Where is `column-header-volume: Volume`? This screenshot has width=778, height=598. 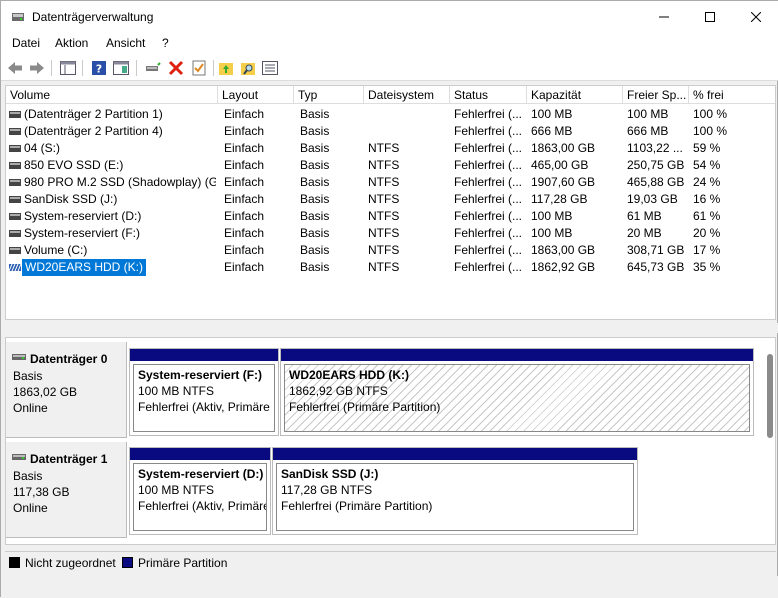
column-header-volume: Volume is located at coordinates (112, 95).